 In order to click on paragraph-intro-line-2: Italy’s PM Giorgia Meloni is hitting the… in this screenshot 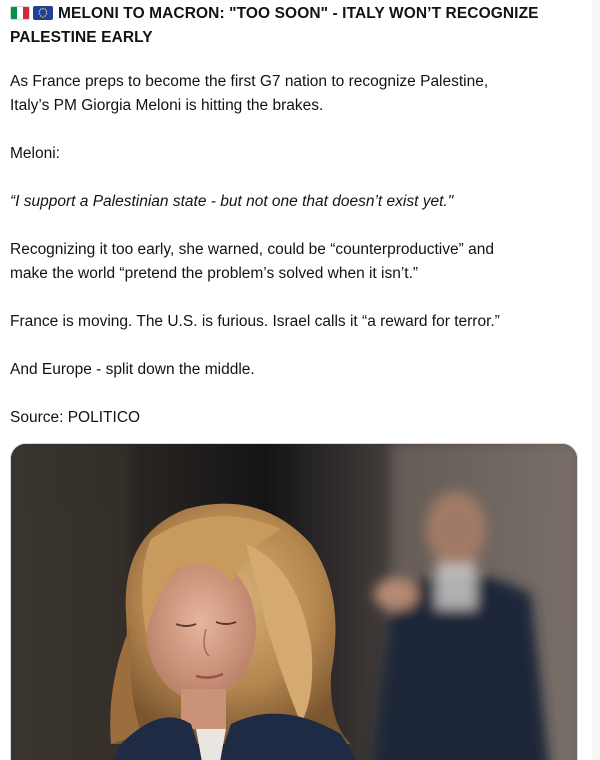, I will do `click(167, 105)`.